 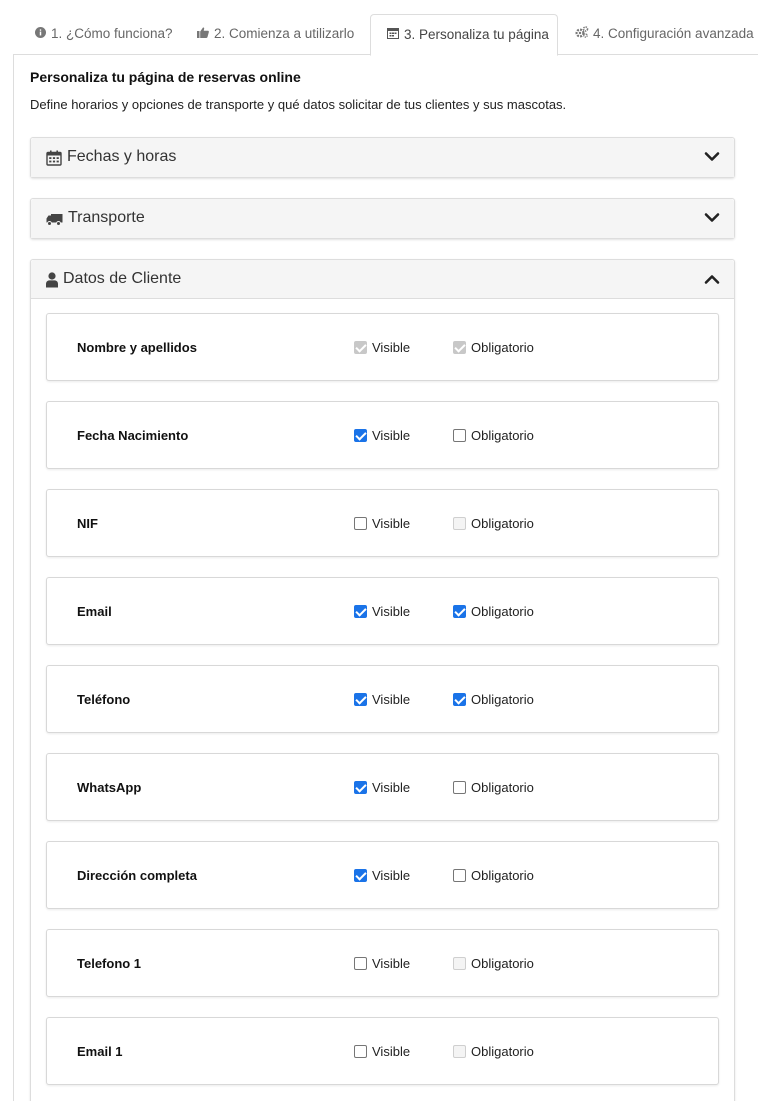 I want to click on panel-title: Transporte, so click(x=106, y=217).